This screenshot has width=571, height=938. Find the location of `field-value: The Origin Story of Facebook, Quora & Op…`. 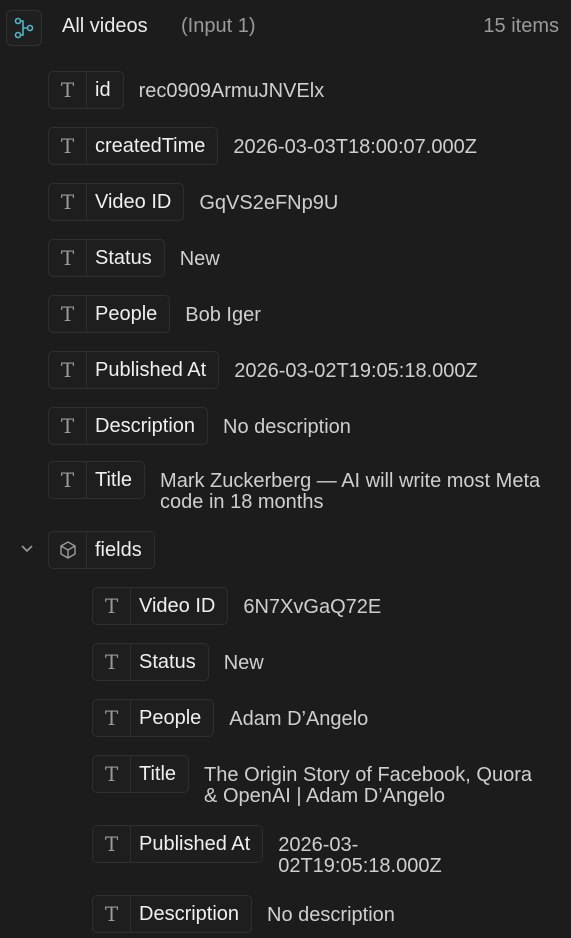

field-value: The Origin Story of Facebook, Quora & Op… is located at coordinates (368, 785).